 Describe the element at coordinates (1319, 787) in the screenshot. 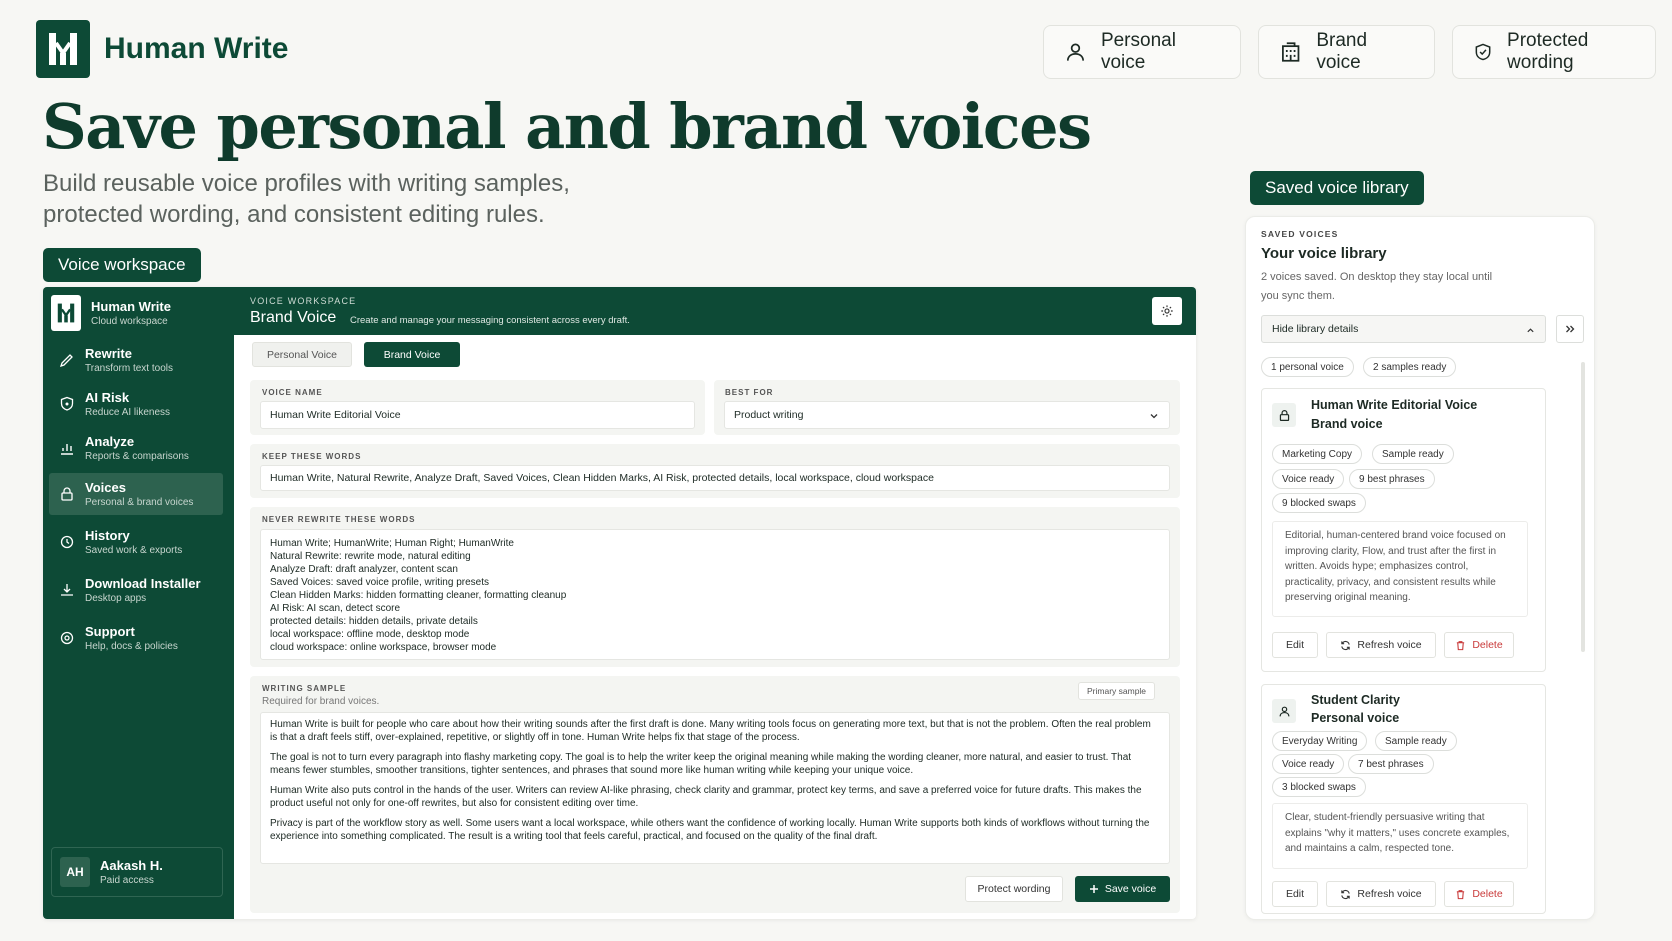

I see `card-tag: 3 blocked swaps` at that location.